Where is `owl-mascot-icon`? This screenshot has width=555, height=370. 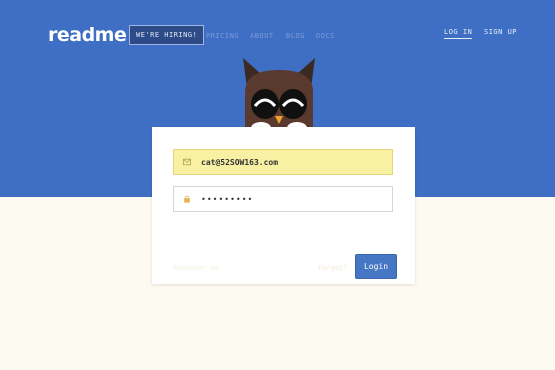
owl-mascot-icon is located at coordinates (279, 96).